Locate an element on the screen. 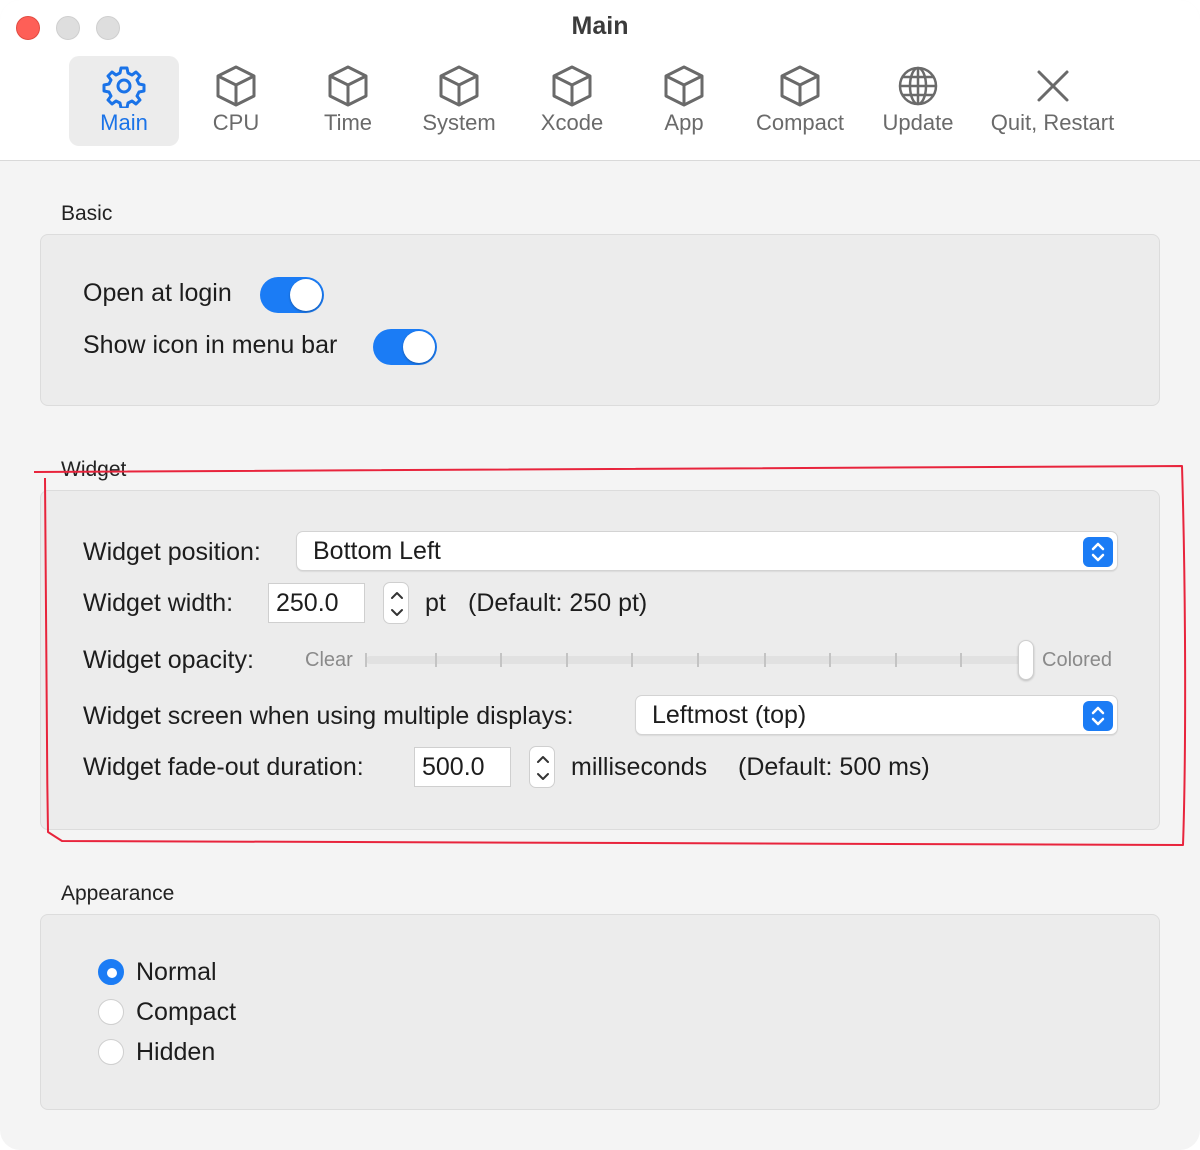 Image resolution: width=1200 pixels, height=1150 pixels. widget-width-field is located at coordinates (316, 603).